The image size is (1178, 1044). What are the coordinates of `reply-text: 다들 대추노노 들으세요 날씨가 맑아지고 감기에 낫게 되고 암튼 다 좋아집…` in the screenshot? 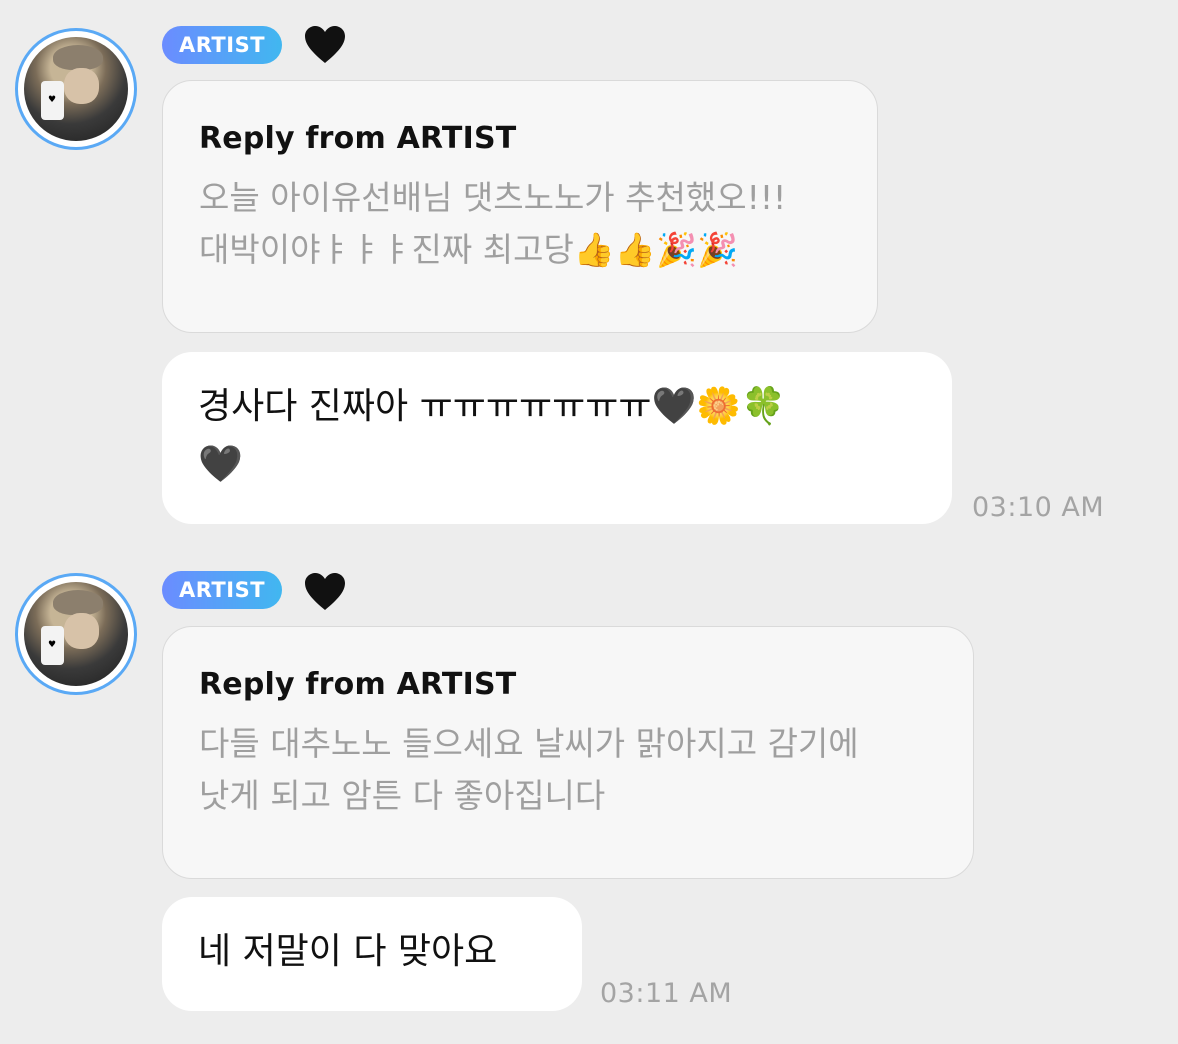 It's located at (529, 769).